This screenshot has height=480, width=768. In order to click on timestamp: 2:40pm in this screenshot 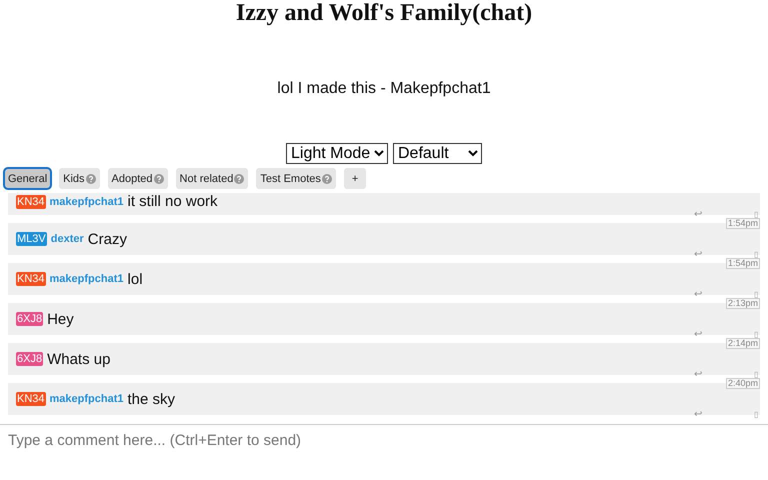, I will do `click(743, 383)`.